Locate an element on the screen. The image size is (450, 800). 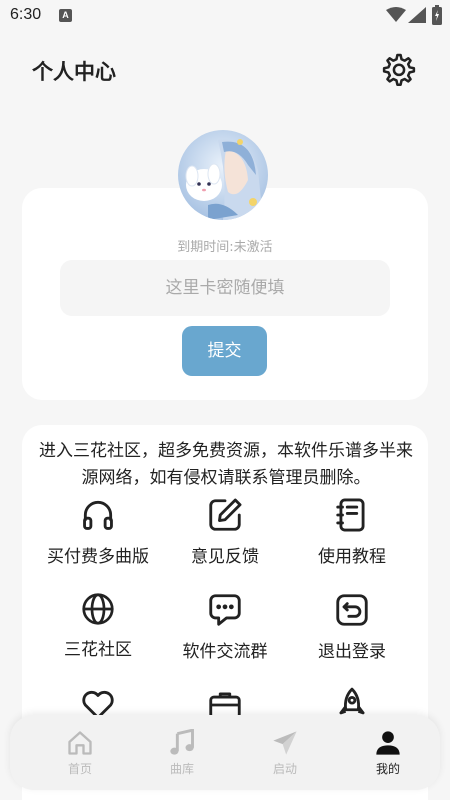
nav-tab-library: 曲库 is located at coordinates (182, 753).